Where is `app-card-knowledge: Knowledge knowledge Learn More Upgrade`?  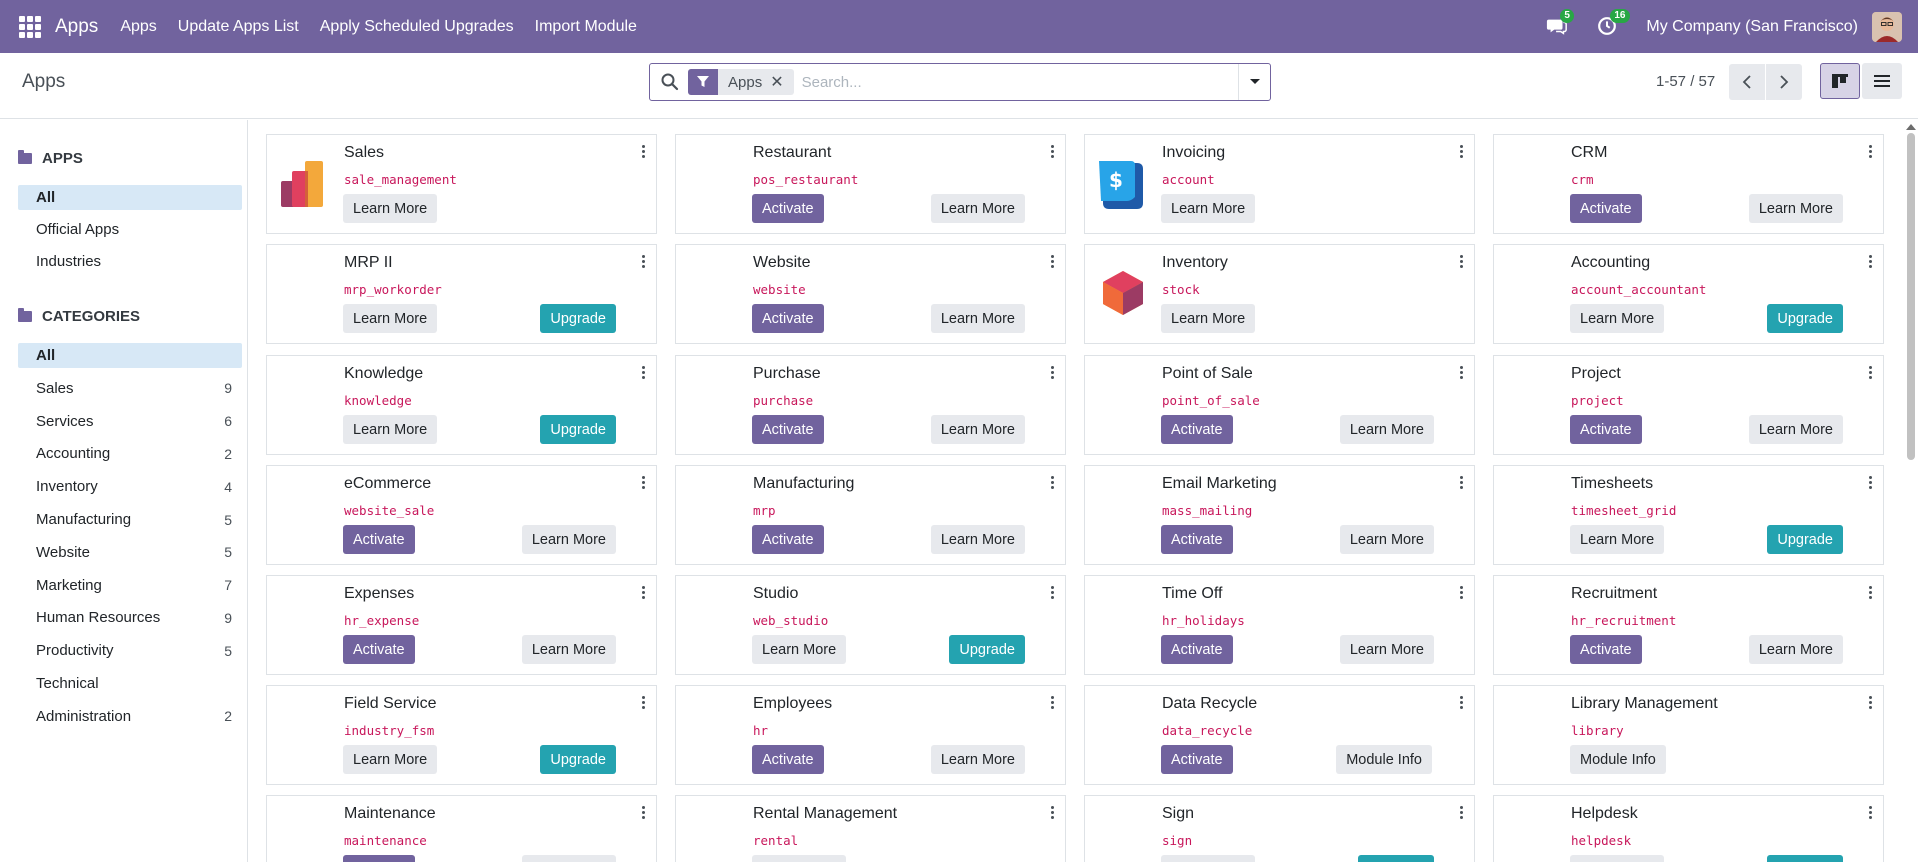 app-card-knowledge: Knowledge knowledge Learn More Upgrade is located at coordinates (461, 405).